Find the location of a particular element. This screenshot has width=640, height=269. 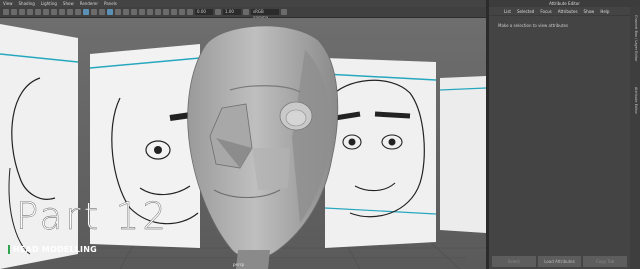

ambient-occlusion-icon is located at coordinates (134, 12).